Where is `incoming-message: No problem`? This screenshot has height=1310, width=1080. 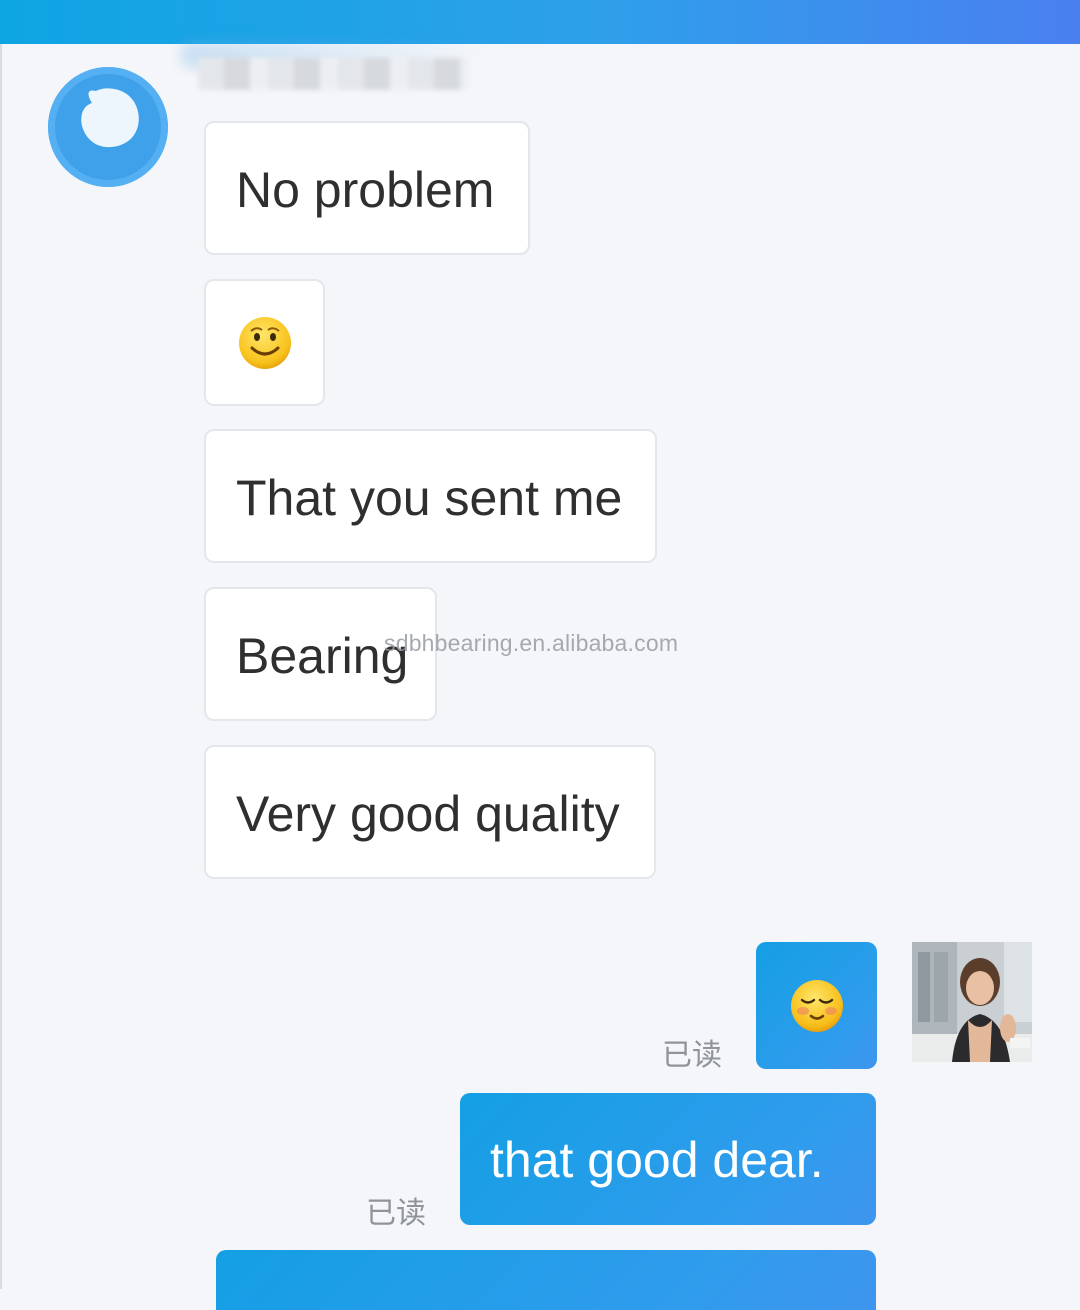
incoming-message: No problem is located at coordinates (367, 188).